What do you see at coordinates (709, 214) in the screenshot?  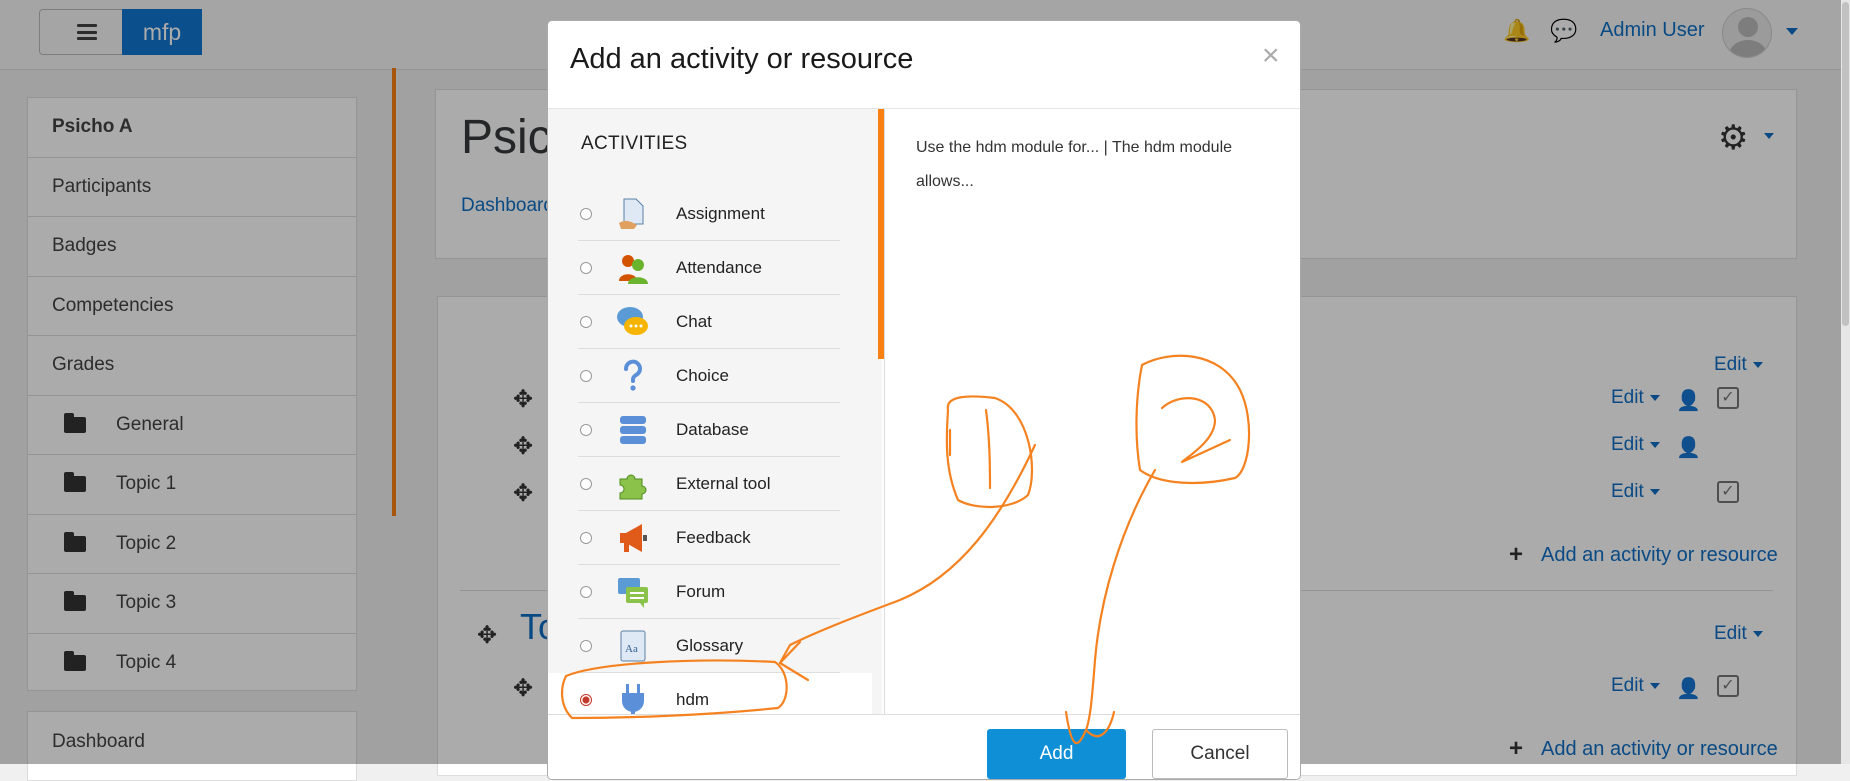 I see `option-assignment: Assignment` at bounding box center [709, 214].